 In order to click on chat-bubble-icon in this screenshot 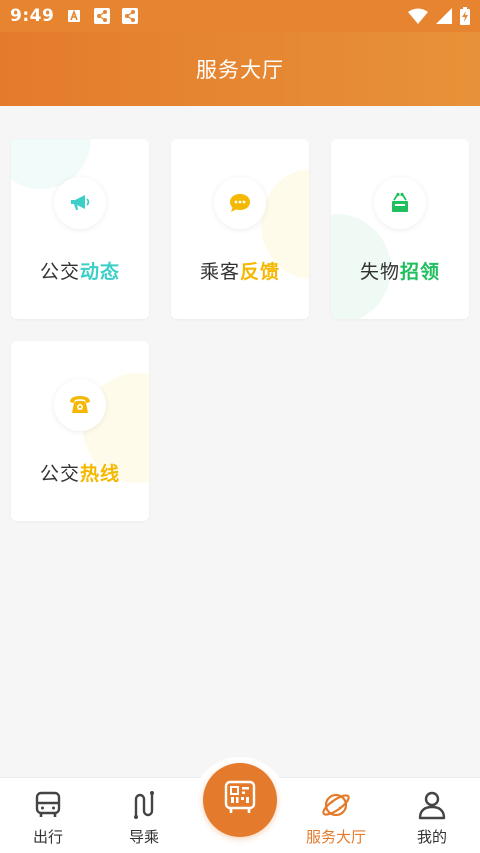, I will do `click(240, 203)`.